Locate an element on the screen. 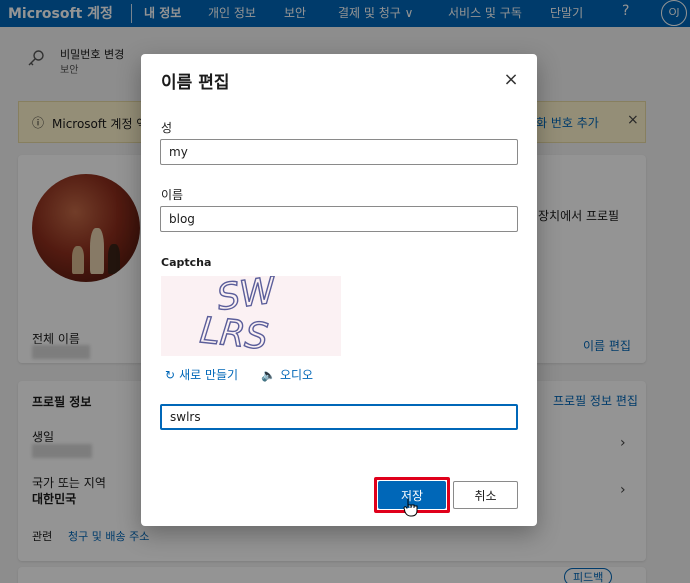 The height and width of the screenshot is (583, 690). close-icon: × is located at coordinates (511, 81).